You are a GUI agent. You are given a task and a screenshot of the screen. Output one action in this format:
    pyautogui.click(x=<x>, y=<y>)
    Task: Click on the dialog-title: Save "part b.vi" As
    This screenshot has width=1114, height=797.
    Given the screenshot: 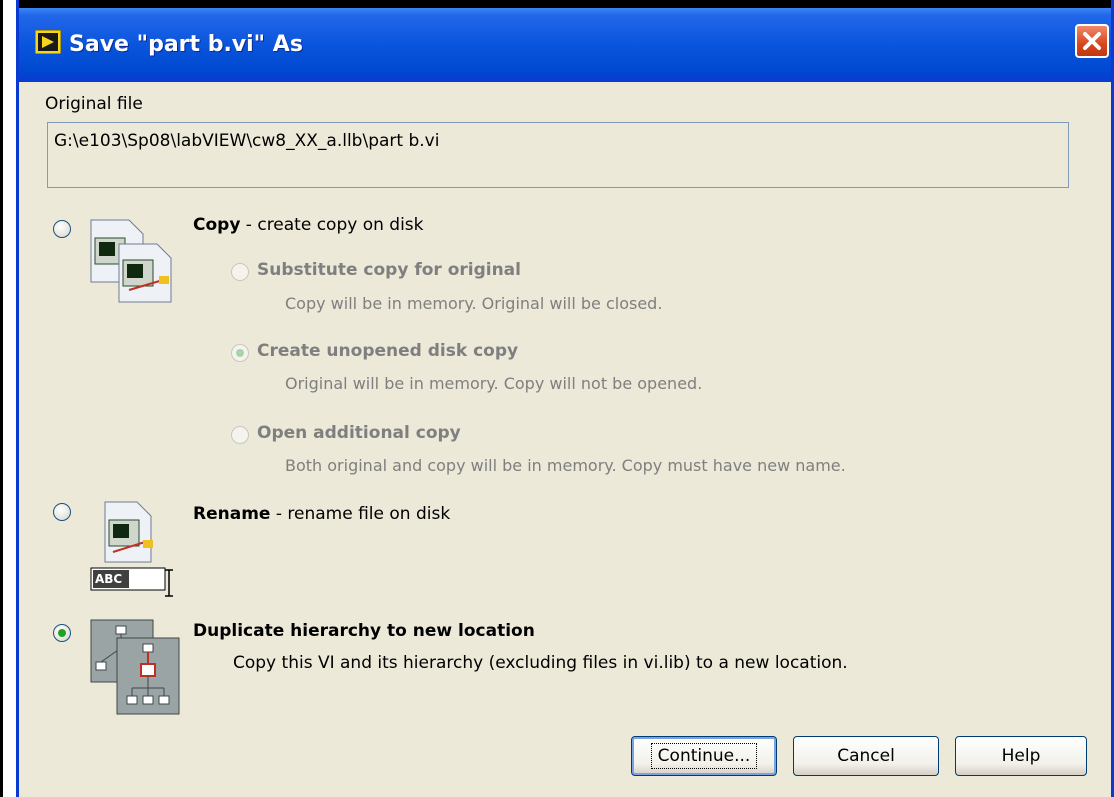 What is the action you would take?
    pyautogui.click(x=186, y=44)
    